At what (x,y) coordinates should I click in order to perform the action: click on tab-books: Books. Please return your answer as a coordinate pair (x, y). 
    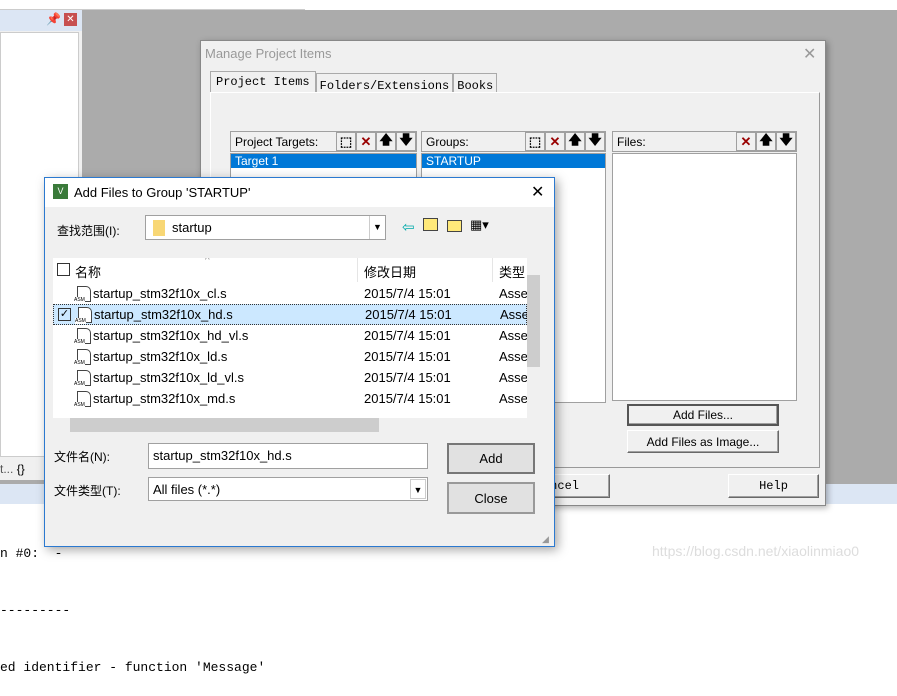
    Looking at the image, I should click on (475, 83).